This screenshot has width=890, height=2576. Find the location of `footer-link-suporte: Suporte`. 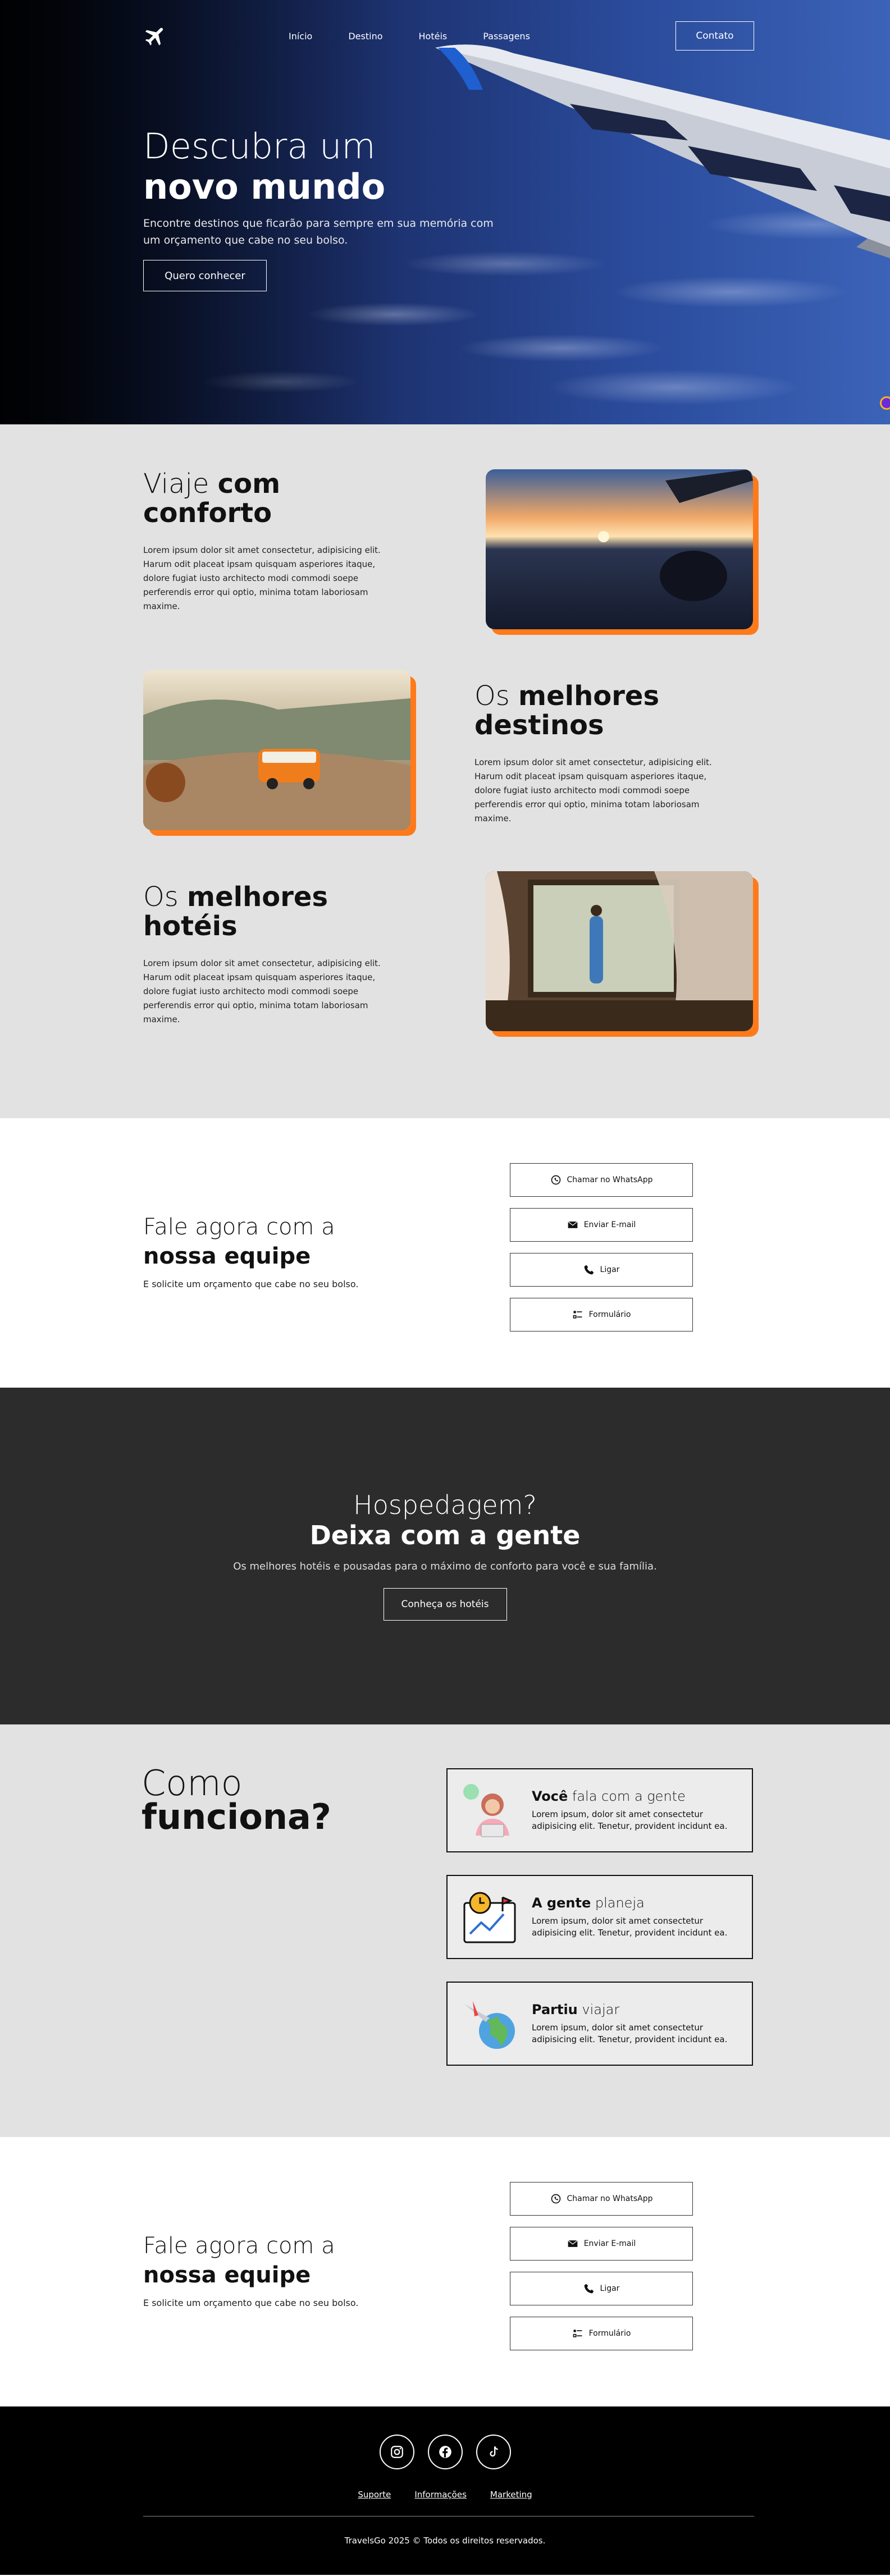

footer-link-suporte: Suporte is located at coordinates (374, 2495).